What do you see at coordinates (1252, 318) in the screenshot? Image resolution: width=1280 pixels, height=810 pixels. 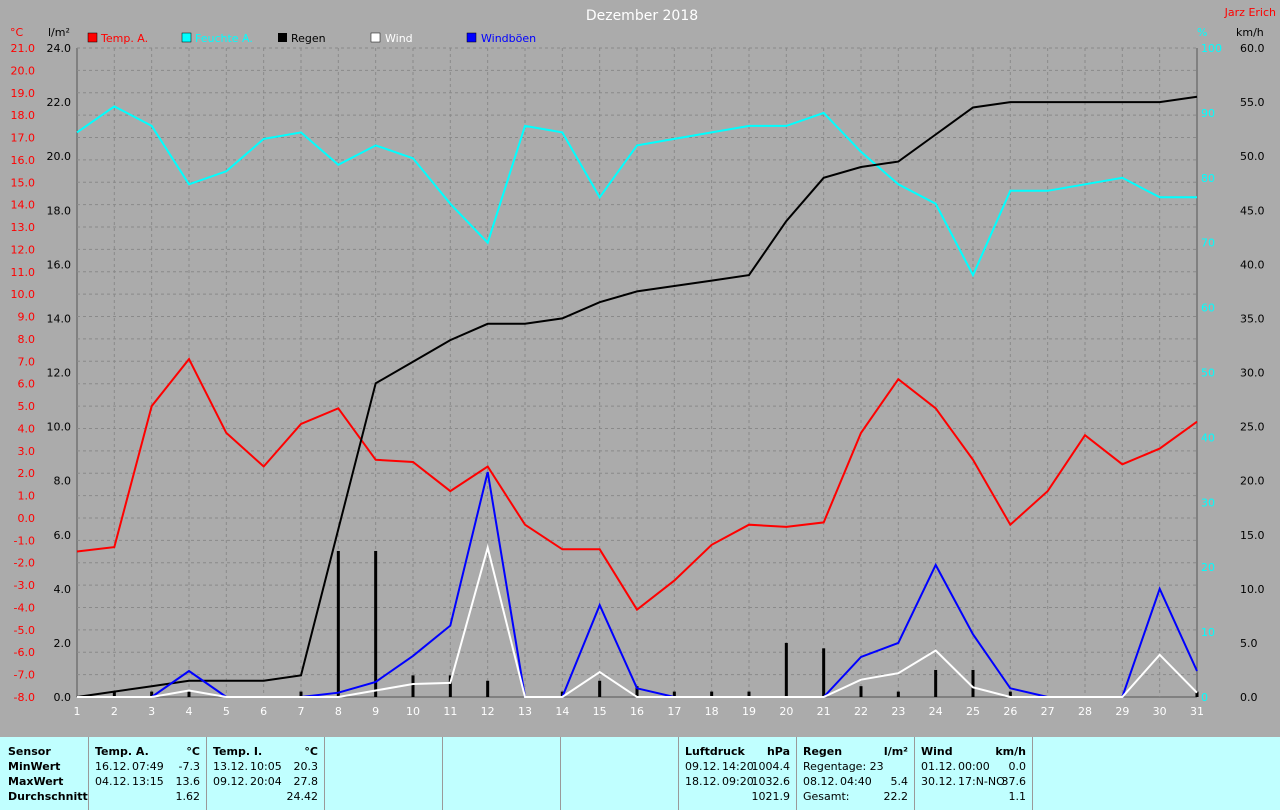 I see `wind-tick-label: 35.0` at bounding box center [1252, 318].